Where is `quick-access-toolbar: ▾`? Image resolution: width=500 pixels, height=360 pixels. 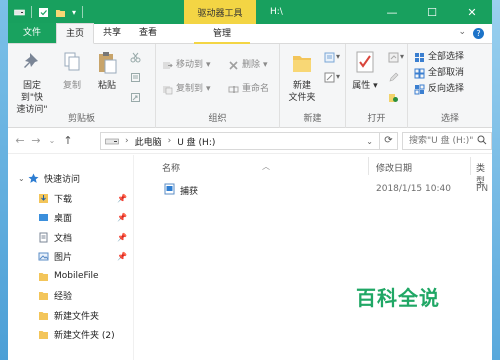
quick-access-toolbar: ▾ is located at coordinates (46, 12).